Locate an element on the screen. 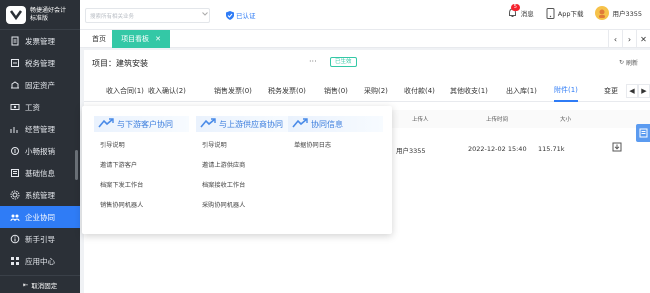  collab-column-title-text: 与上游供应商协同 is located at coordinates (251, 124).